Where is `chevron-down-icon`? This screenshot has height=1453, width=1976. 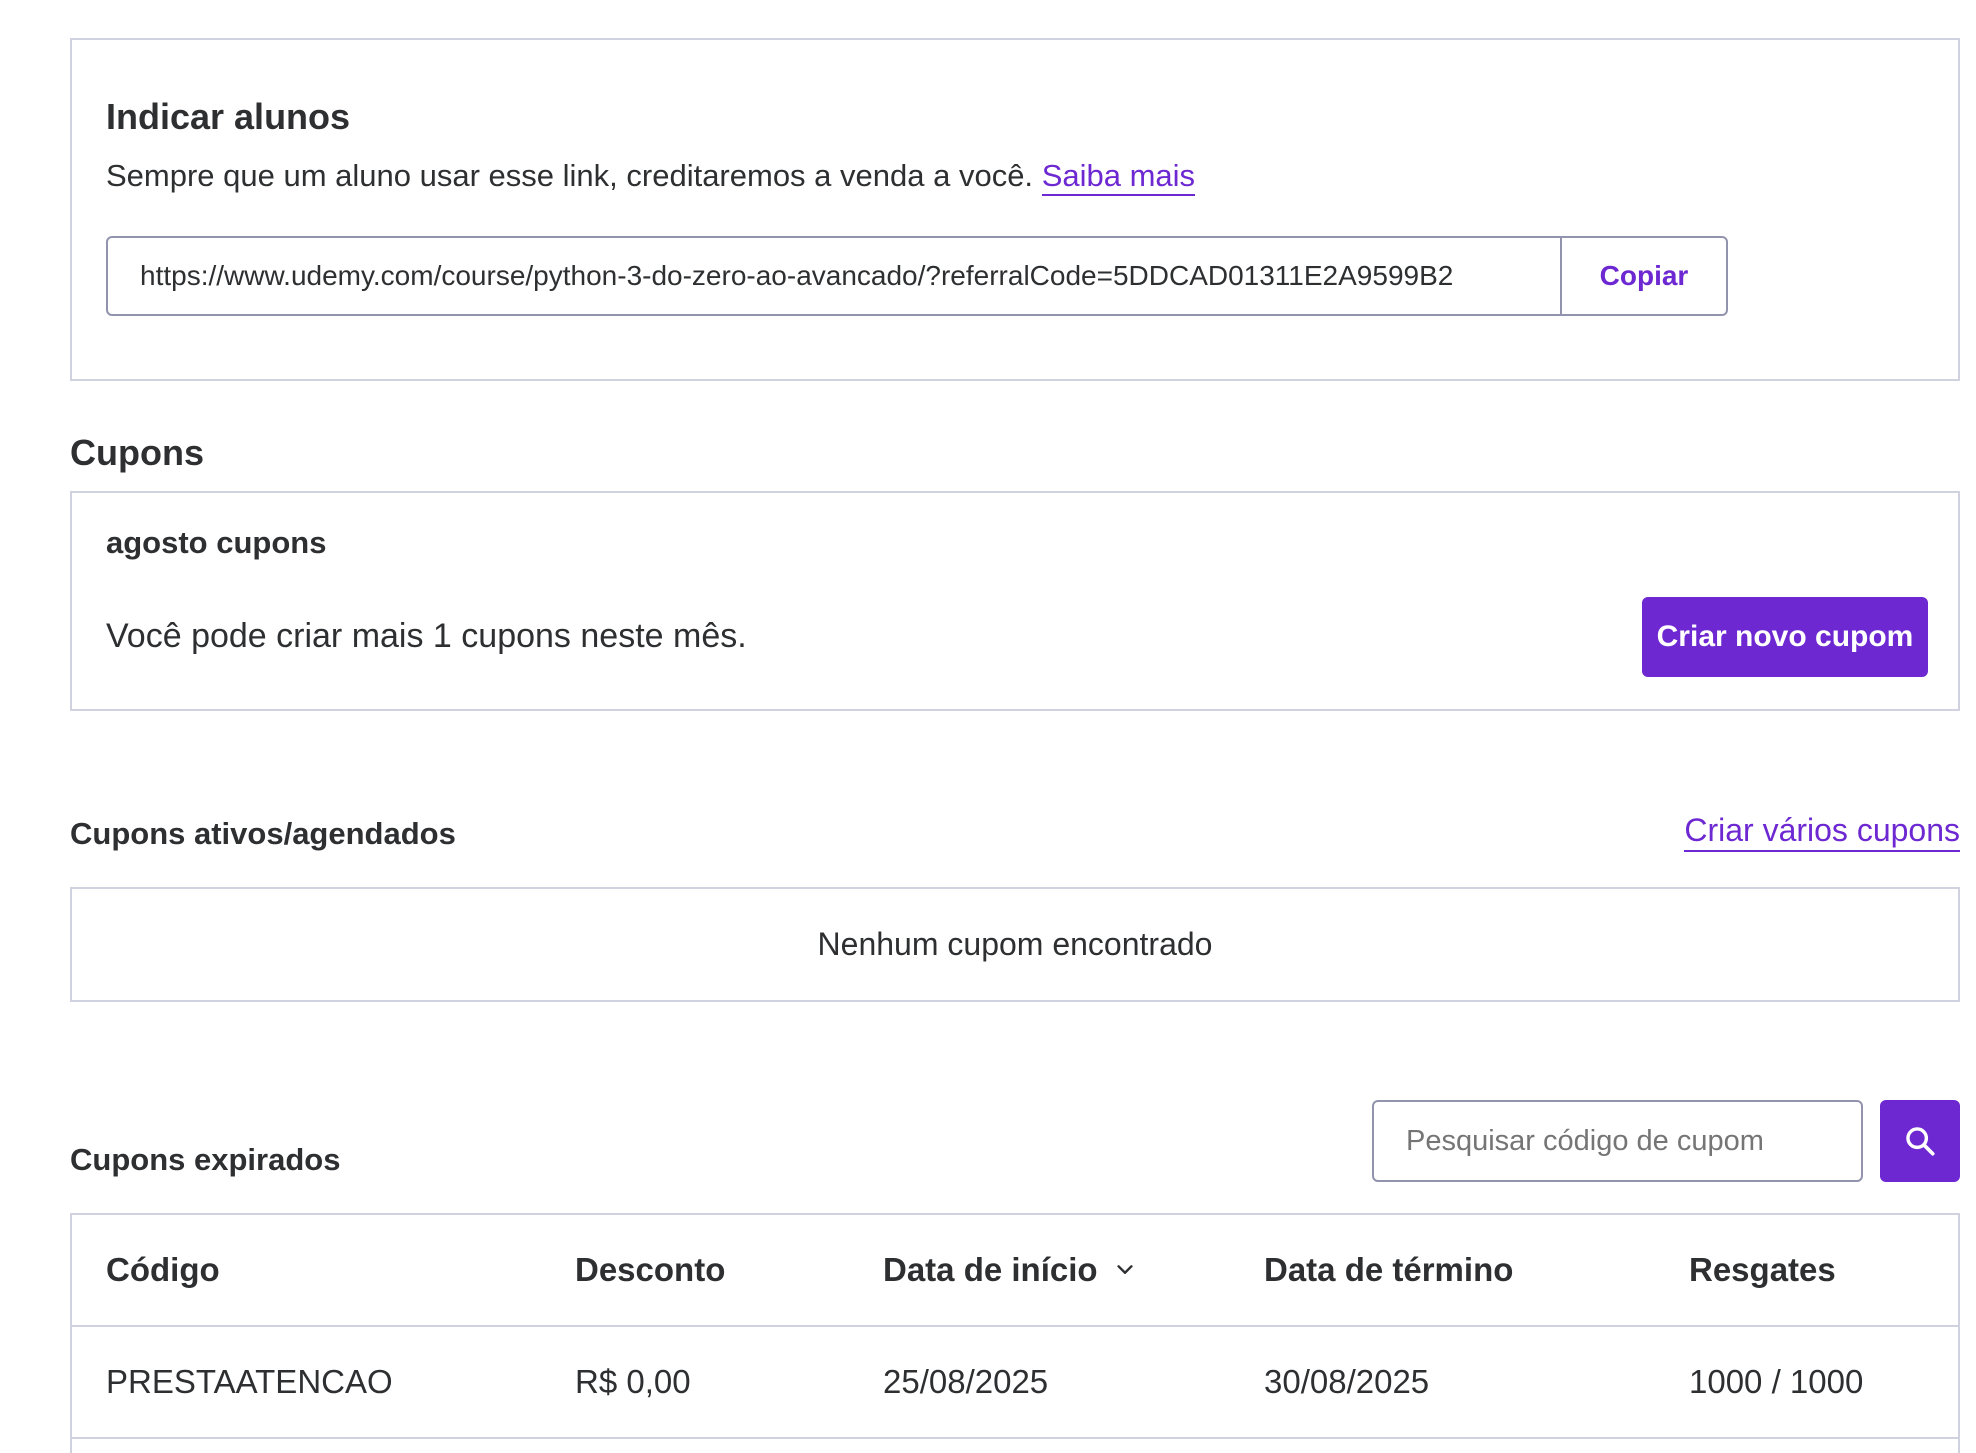
chevron-down-icon is located at coordinates (1124, 1269).